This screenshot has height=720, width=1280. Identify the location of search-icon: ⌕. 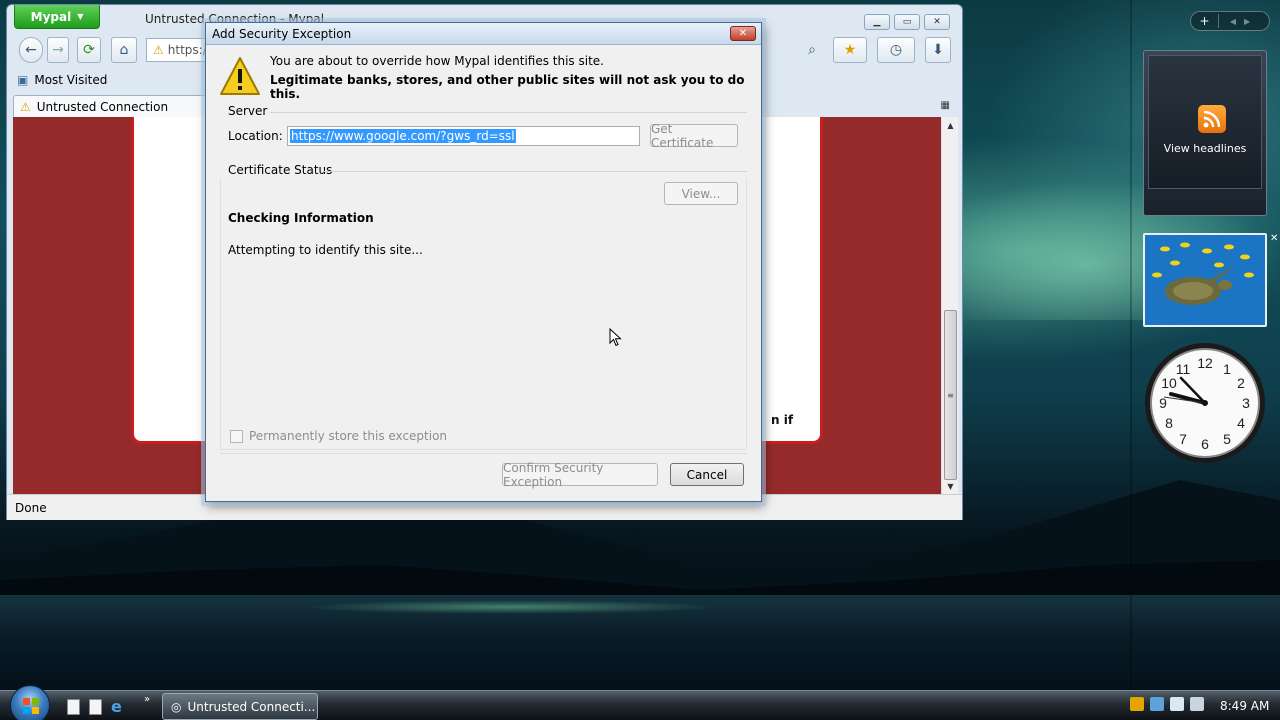
(812, 50).